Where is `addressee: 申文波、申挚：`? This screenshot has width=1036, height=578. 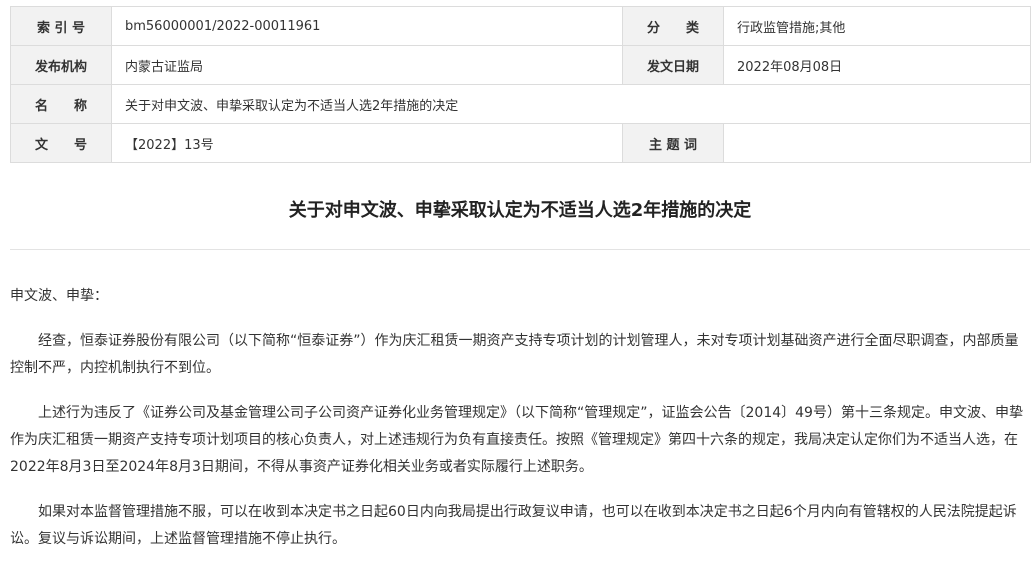
addressee: 申文波、申挚： is located at coordinates (59, 296).